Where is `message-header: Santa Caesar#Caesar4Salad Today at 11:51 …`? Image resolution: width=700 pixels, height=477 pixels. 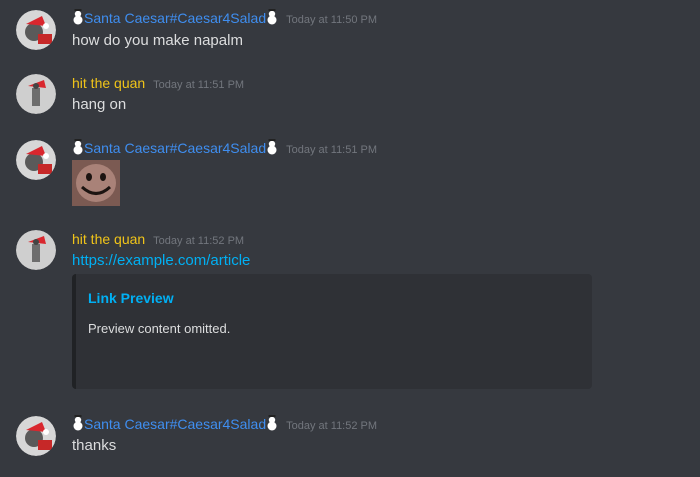 message-header: Santa Caesar#Caesar4Salad Today at 11:51 … is located at coordinates (224, 149).